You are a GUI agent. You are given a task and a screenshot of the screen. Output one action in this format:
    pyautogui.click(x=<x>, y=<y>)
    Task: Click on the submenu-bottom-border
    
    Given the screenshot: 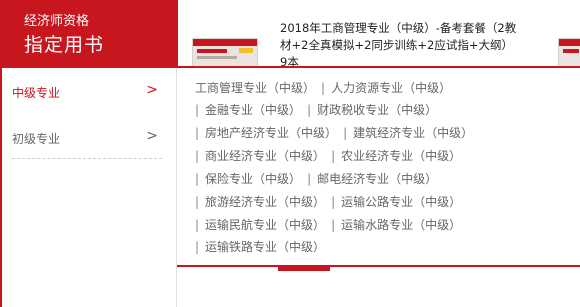 What is the action you would take?
    pyautogui.click(x=378, y=266)
    